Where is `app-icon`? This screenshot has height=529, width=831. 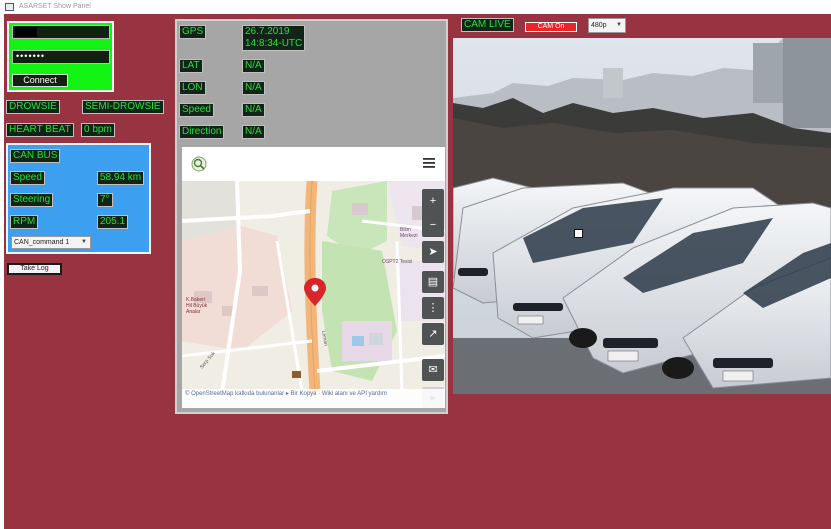 app-icon is located at coordinates (9, 7).